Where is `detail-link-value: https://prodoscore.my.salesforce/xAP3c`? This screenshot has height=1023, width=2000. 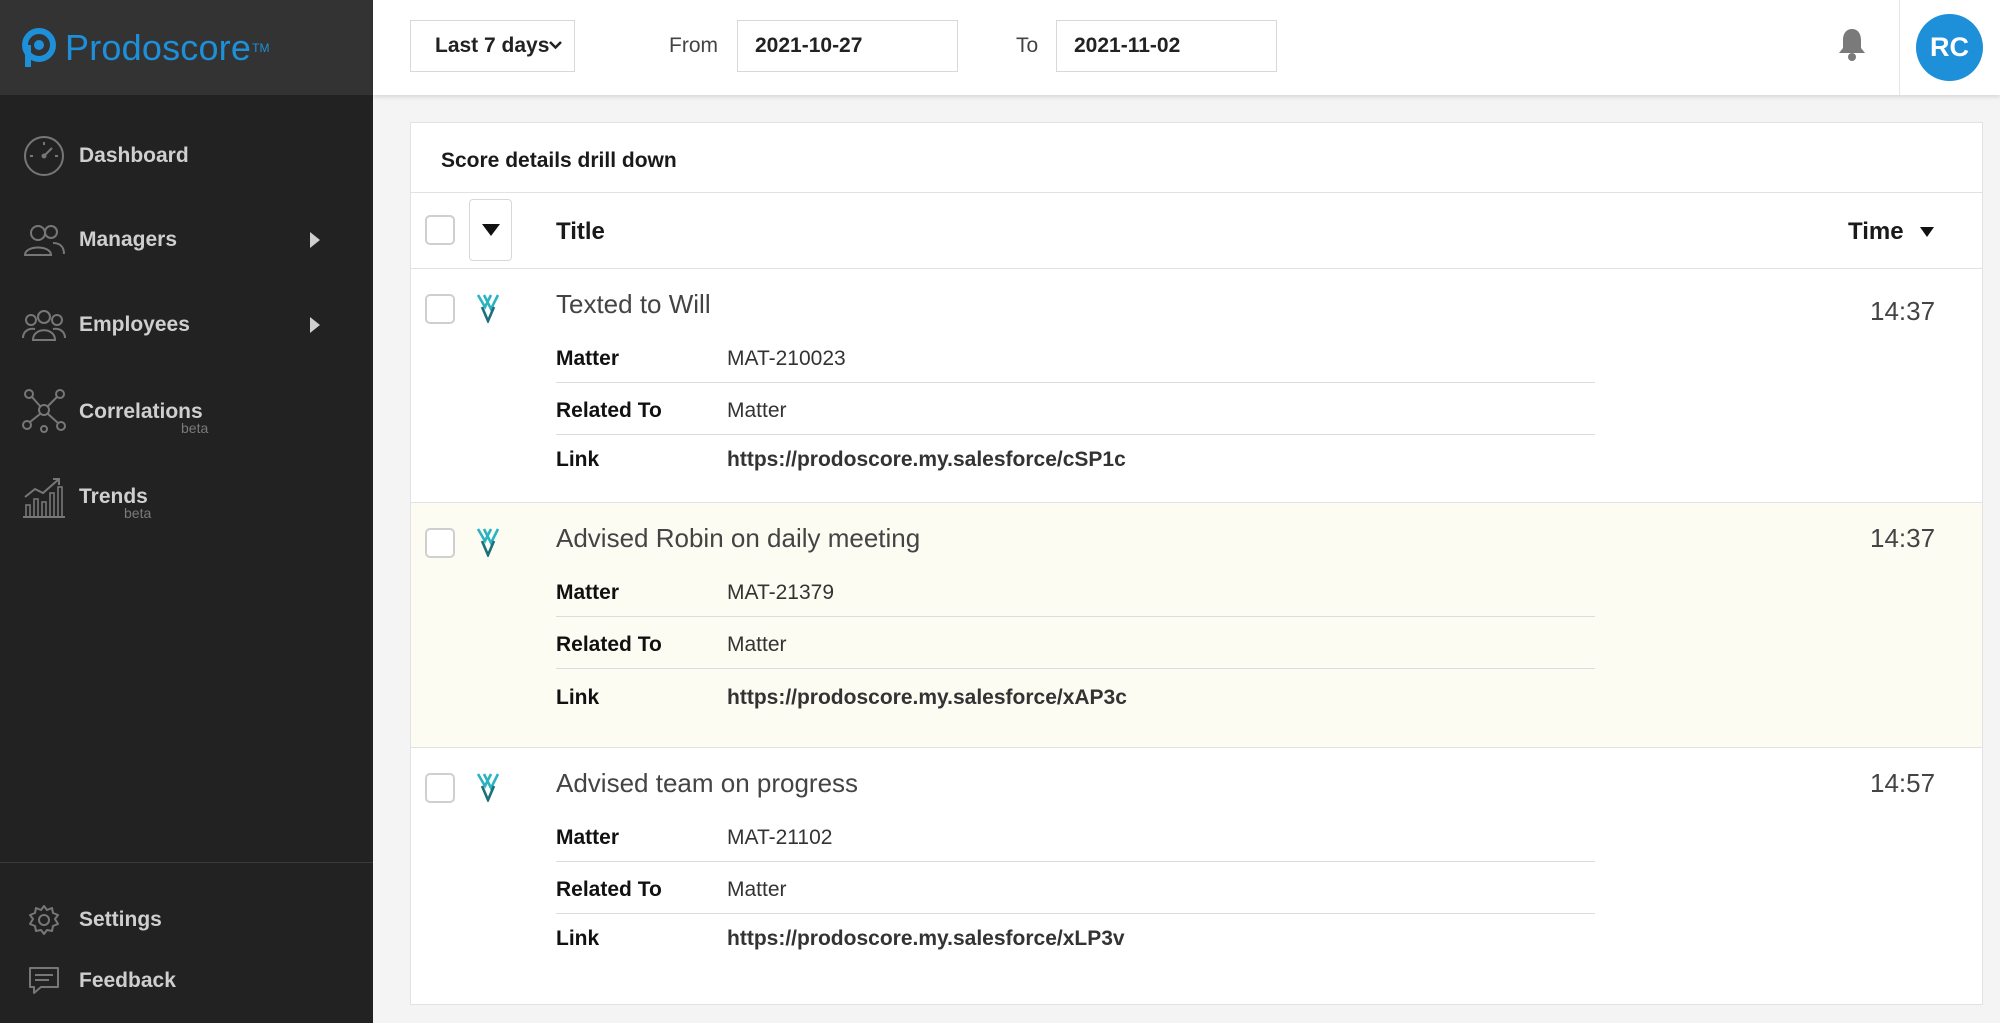 detail-link-value: https://prodoscore.my.salesforce/xAP3c is located at coordinates (927, 698).